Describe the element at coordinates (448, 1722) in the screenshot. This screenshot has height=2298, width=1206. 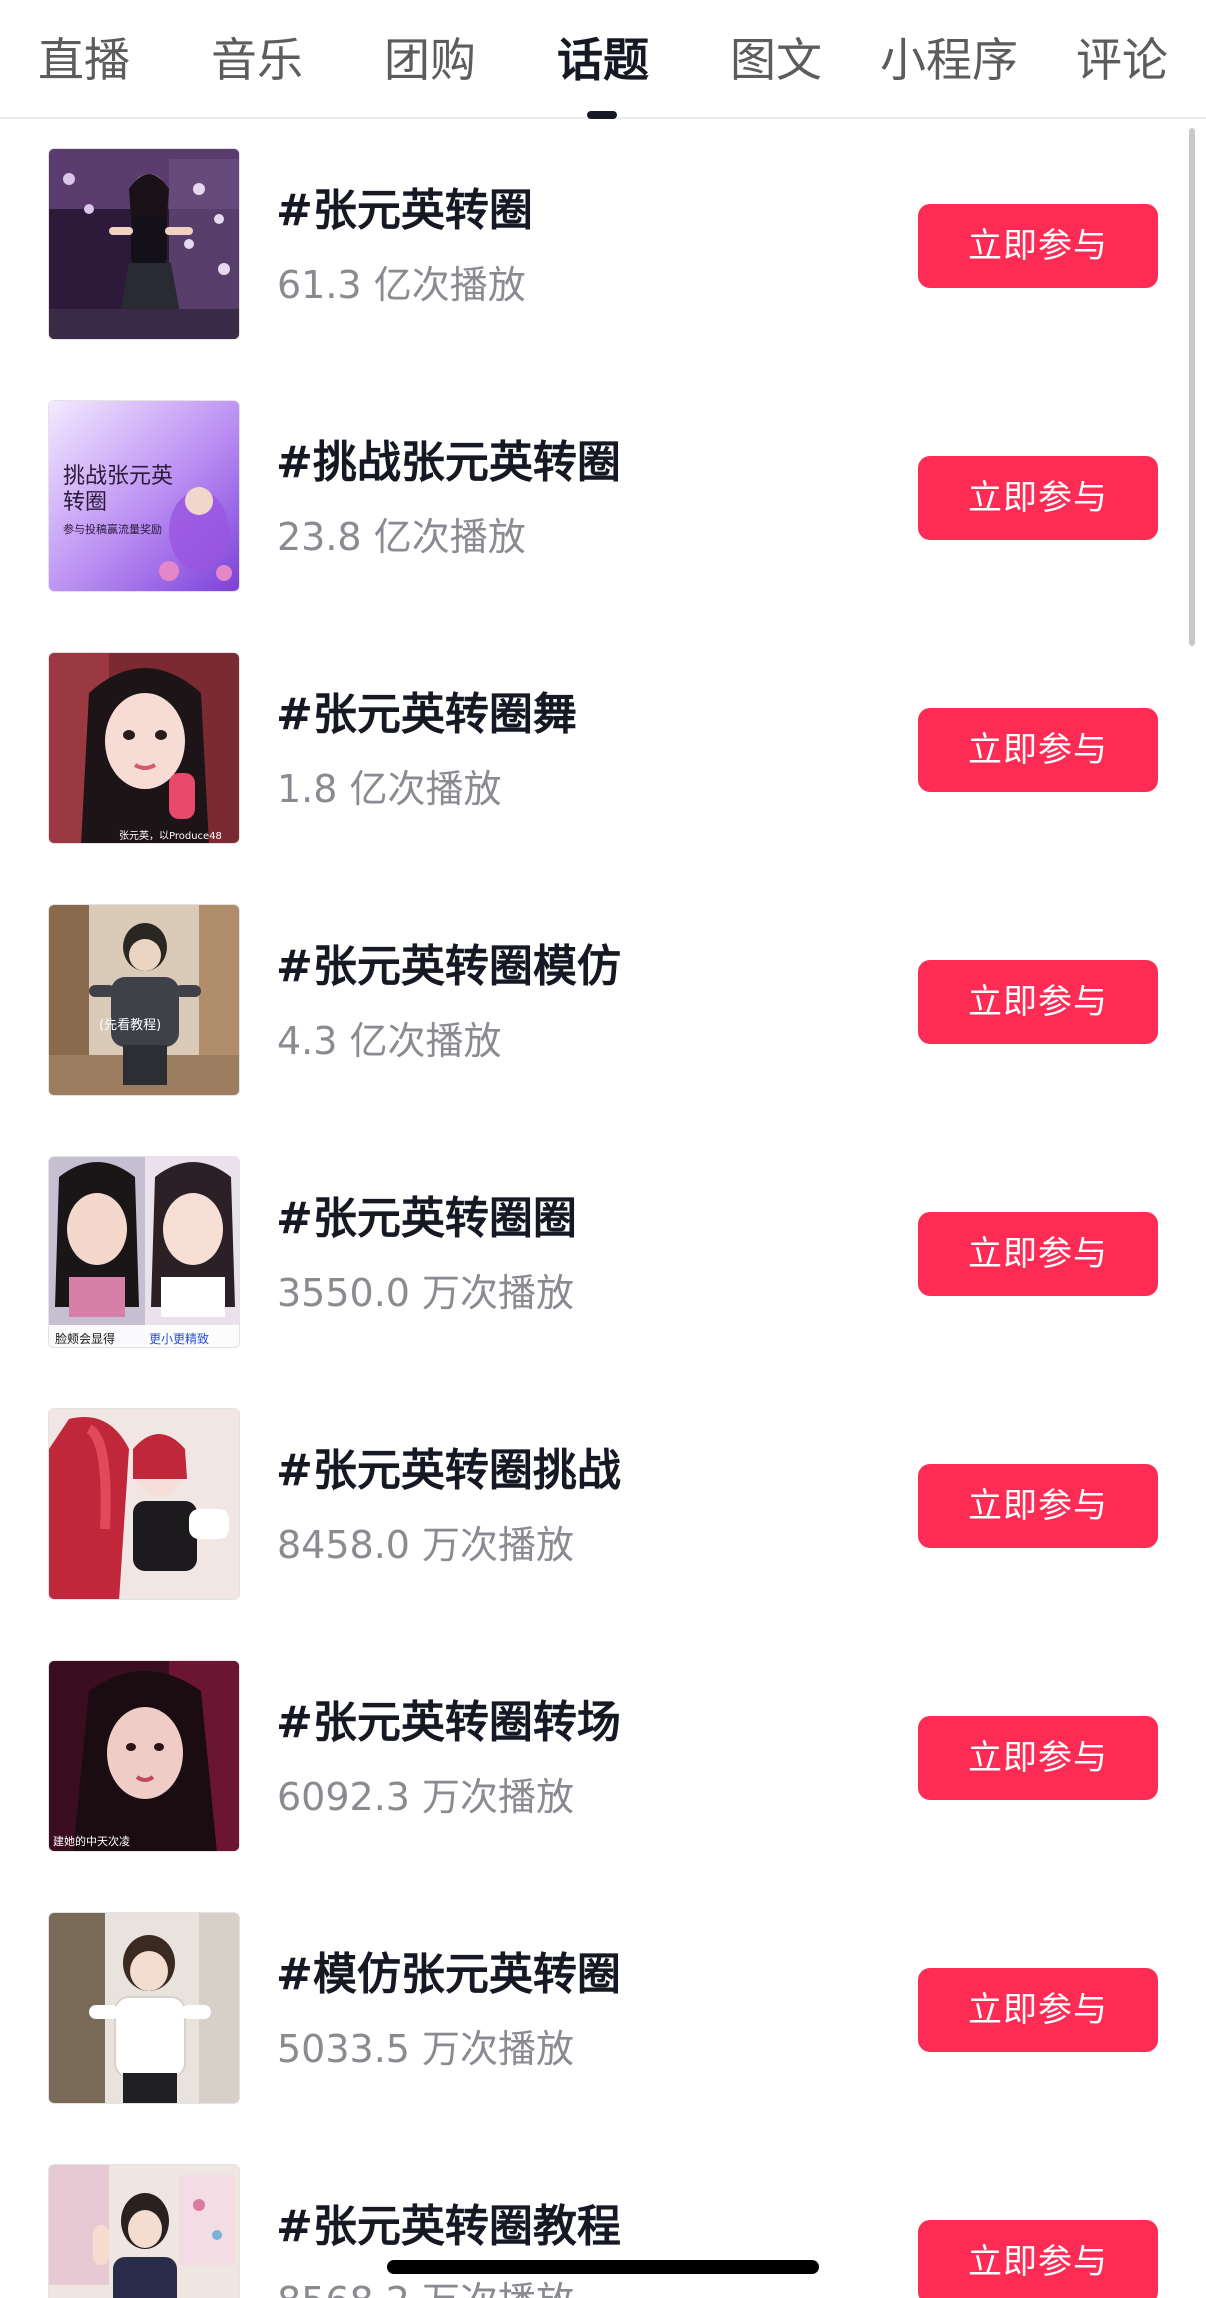
I see `topic-title: #张元英转圈转场` at that location.